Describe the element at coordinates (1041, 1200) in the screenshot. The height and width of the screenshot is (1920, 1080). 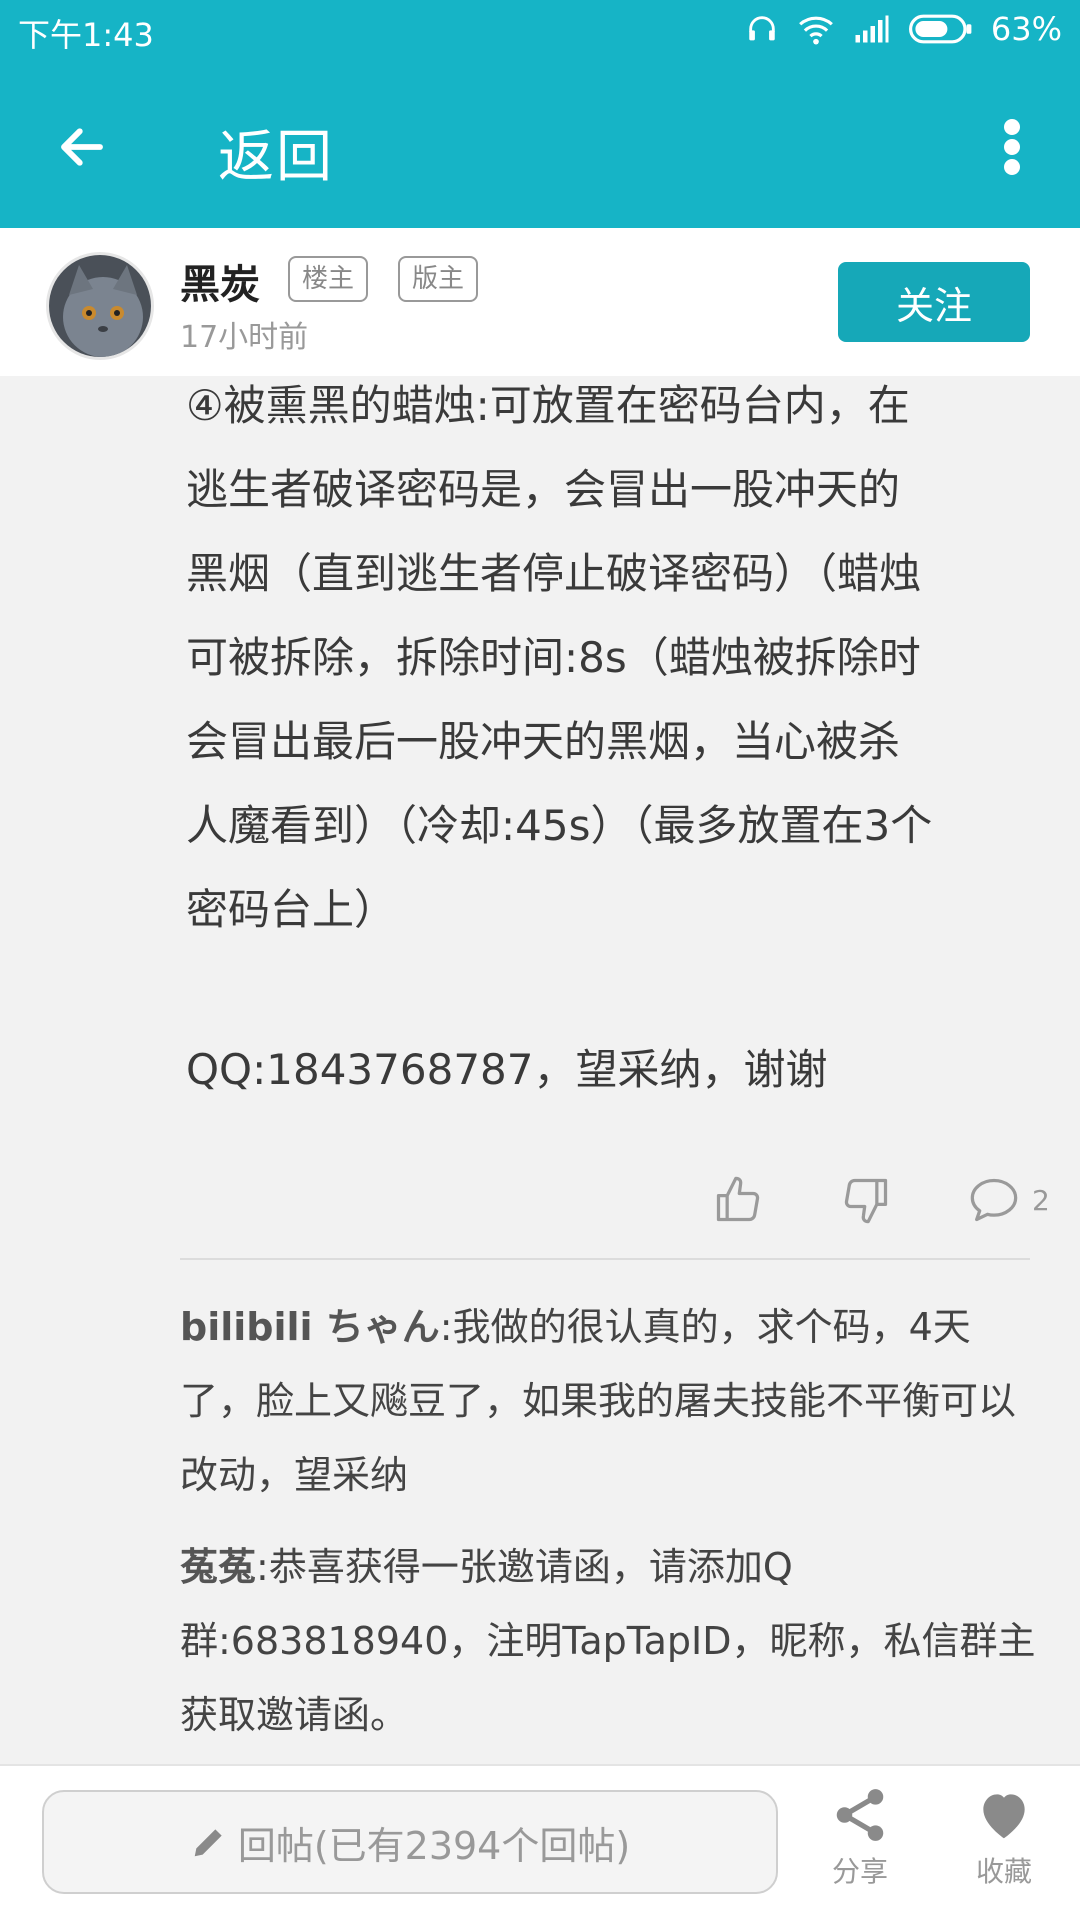
I see `comment-count: 2` at that location.